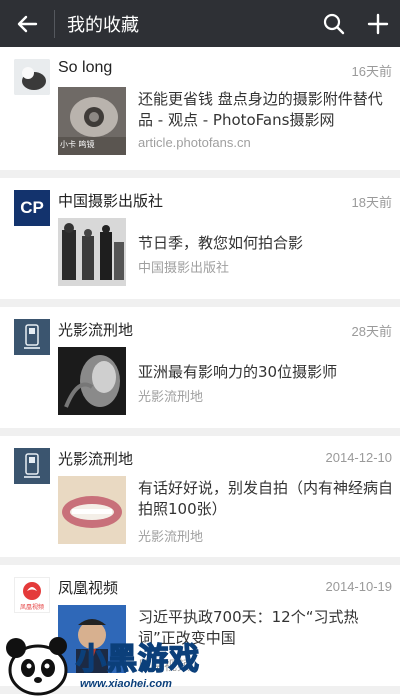 The image size is (400, 698). Describe the element at coordinates (32, 595) in the screenshot. I see `avatar: 凤凰视频` at that location.